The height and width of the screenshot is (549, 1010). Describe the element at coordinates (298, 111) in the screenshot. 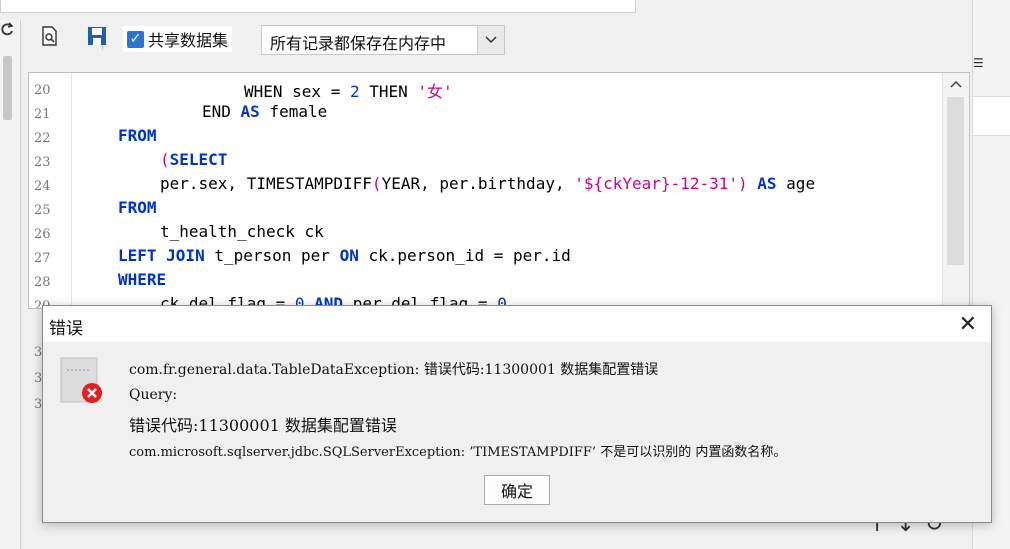

I see `code-token: female` at that location.